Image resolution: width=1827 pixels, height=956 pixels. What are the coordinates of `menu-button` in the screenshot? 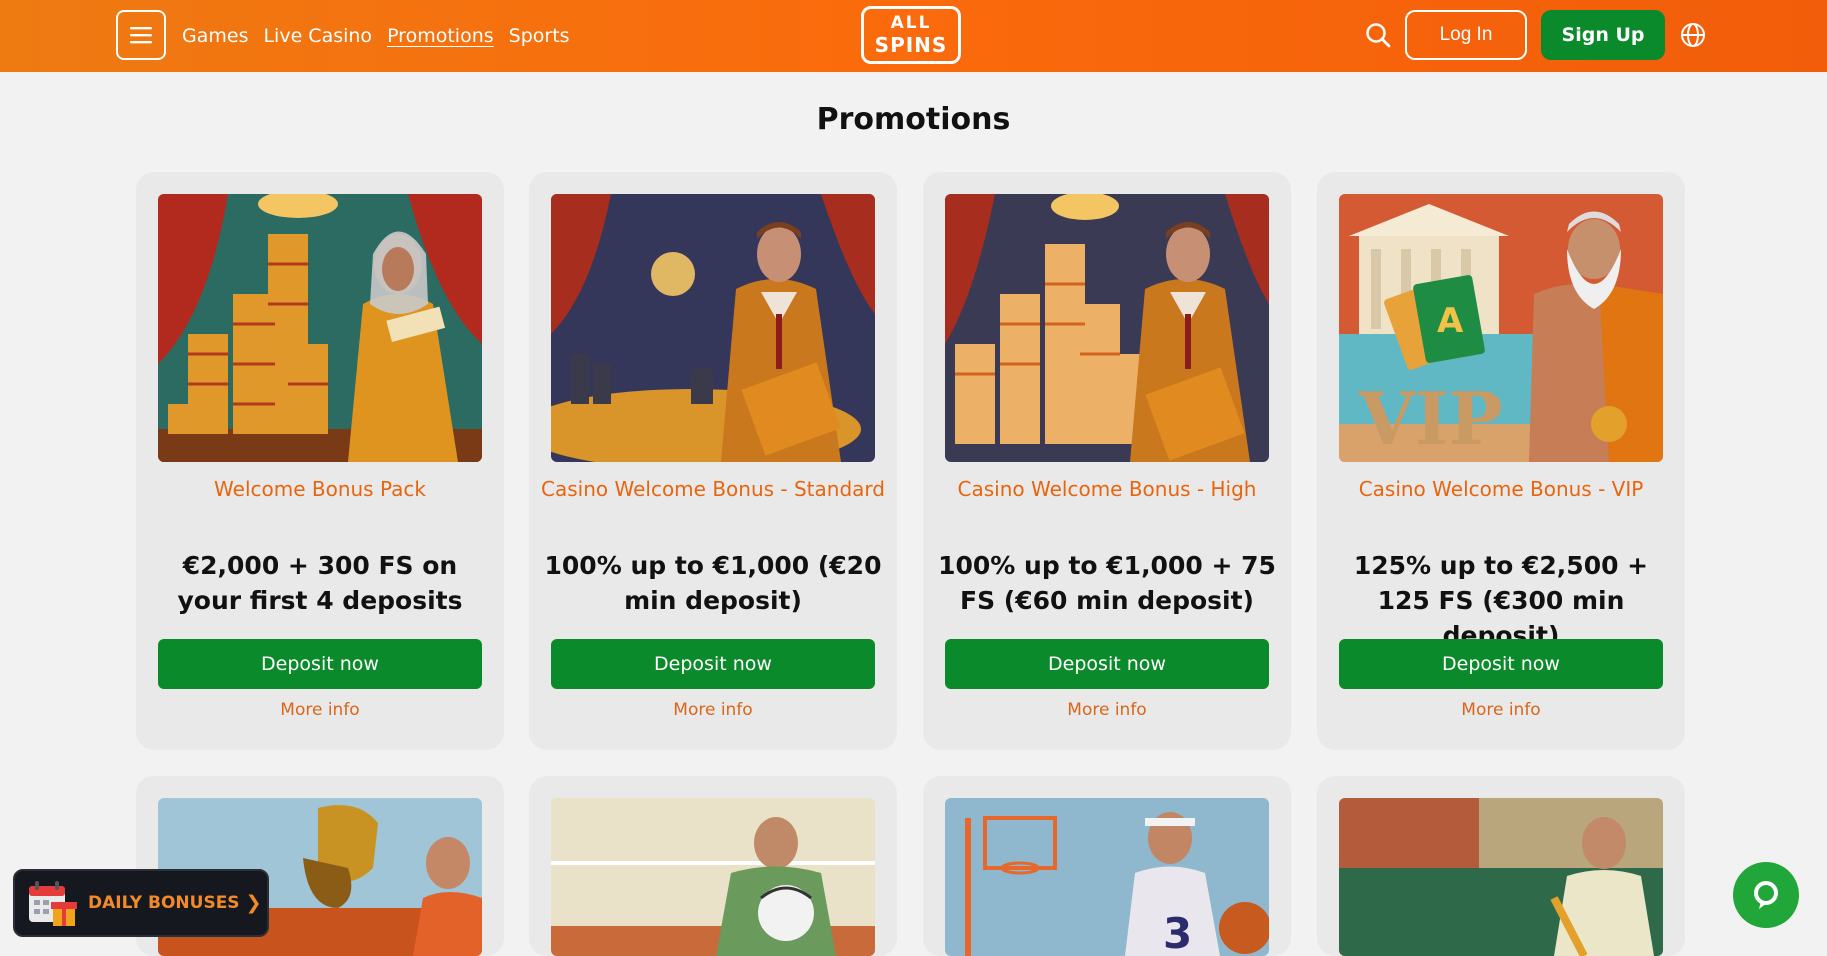 It's located at (141, 35).